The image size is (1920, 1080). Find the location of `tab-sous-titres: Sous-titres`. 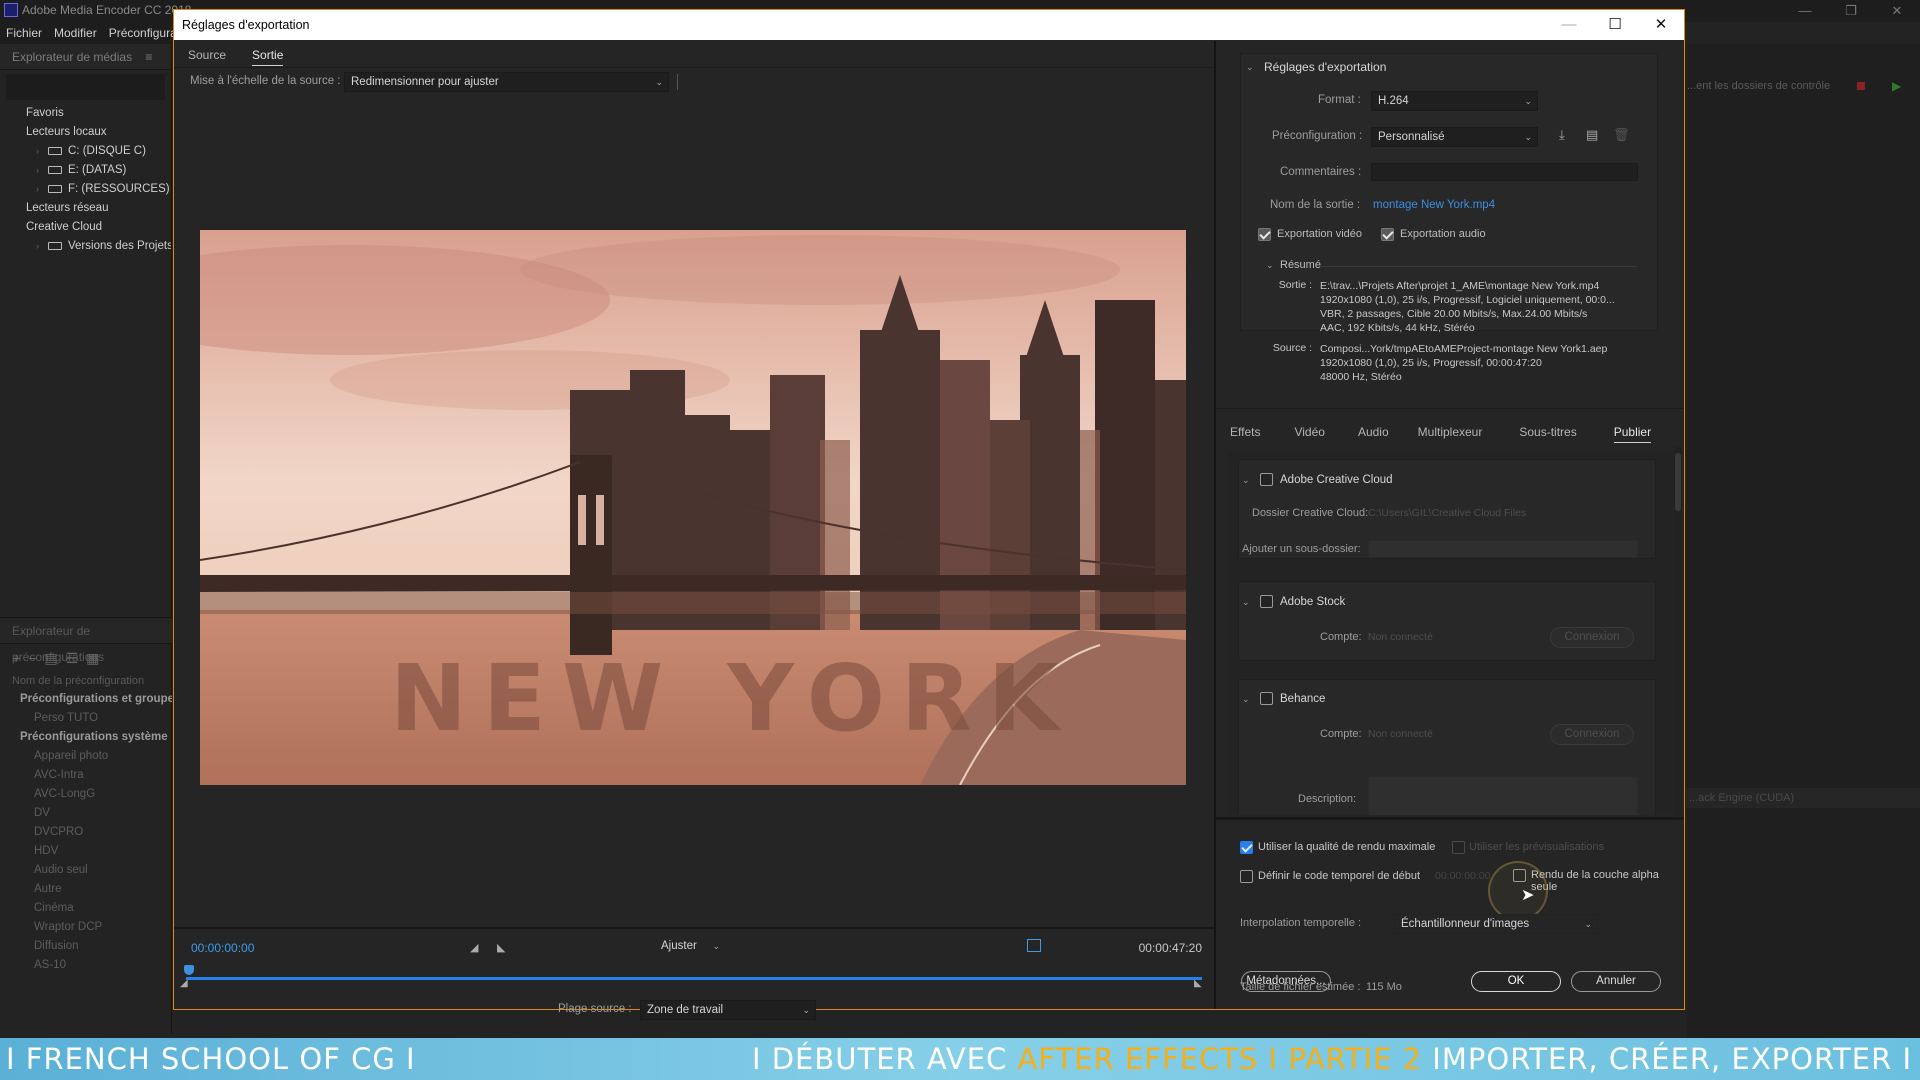

tab-sous-titres: Sous-titres is located at coordinates (1547, 434).